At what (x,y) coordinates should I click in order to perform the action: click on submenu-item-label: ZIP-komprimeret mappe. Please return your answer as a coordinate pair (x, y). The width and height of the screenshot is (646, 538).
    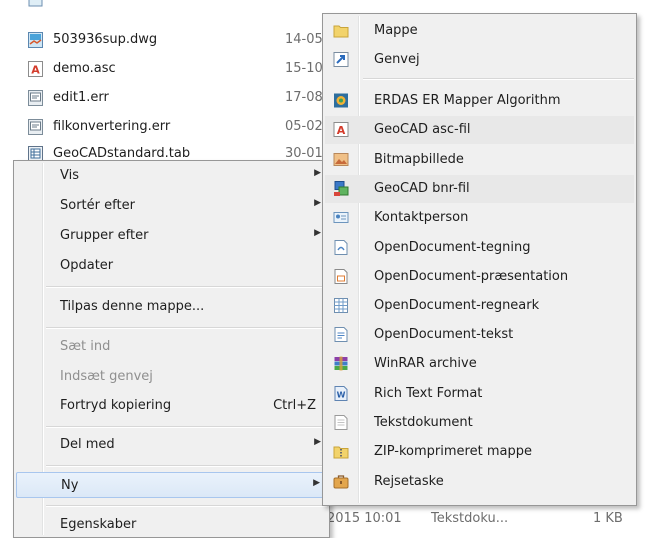
    Looking at the image, I should click on (453, 451).